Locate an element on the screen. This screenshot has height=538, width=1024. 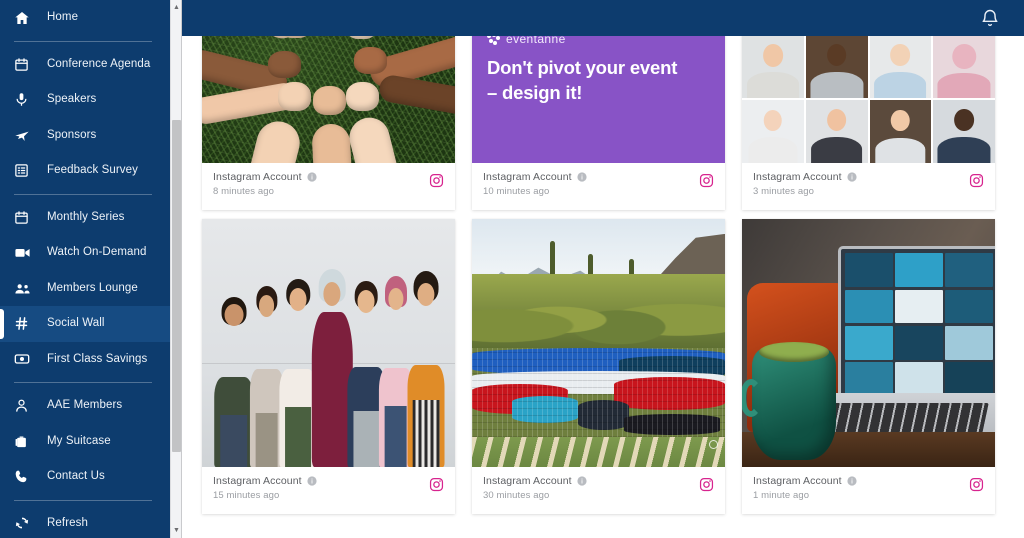
post-media-large-company-group-photo-desert is located at coordinates (598, 343).